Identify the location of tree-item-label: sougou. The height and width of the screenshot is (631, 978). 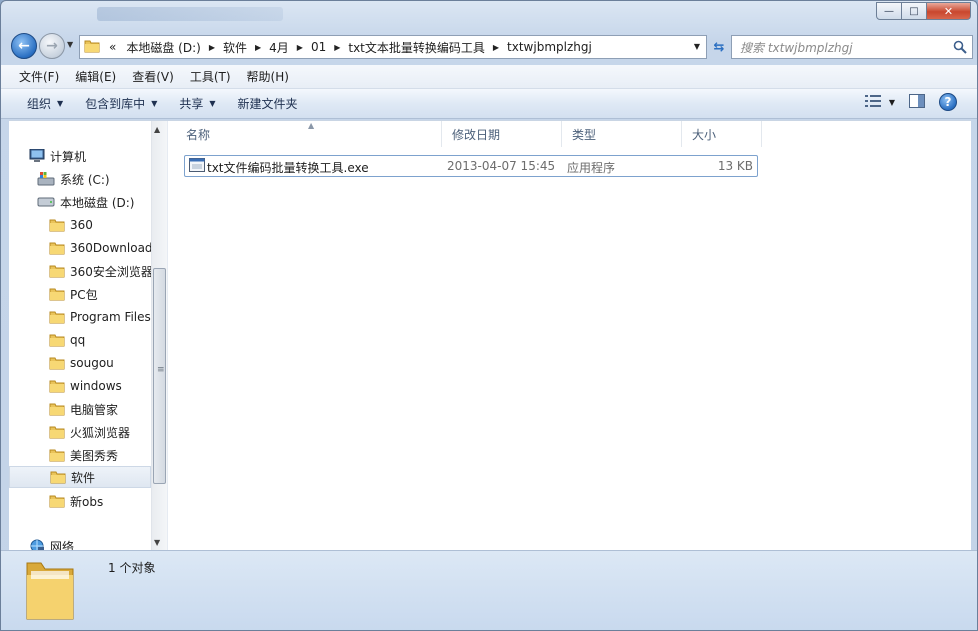
(92, 363).